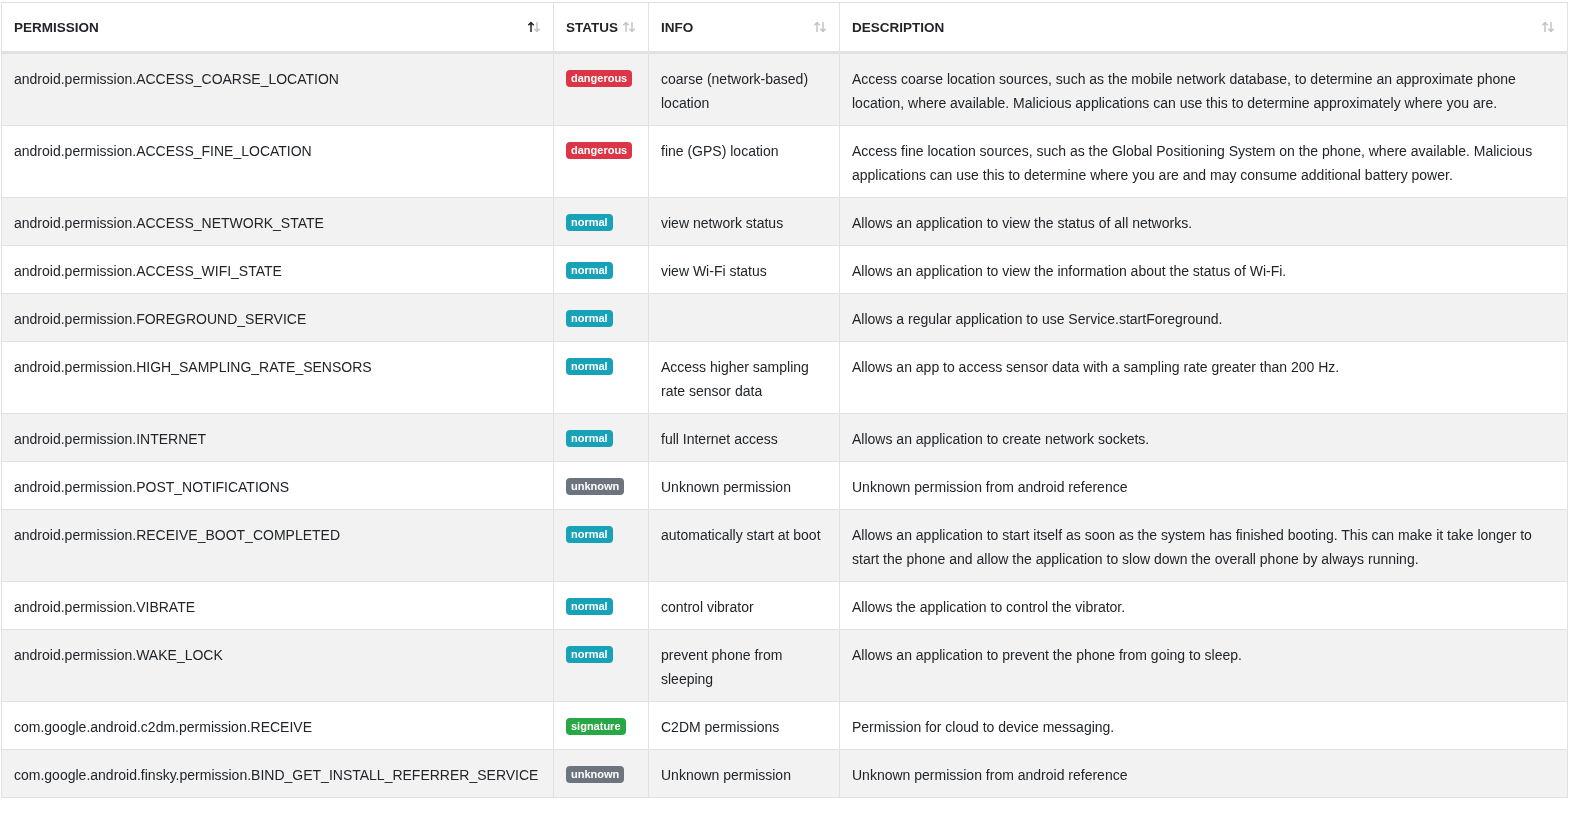 The height and width of the screenshot is (840, 1584). Describe the element at coordinates (720, 151) in the screenshot. I see `info-text: fine (GPS) location` at that location.